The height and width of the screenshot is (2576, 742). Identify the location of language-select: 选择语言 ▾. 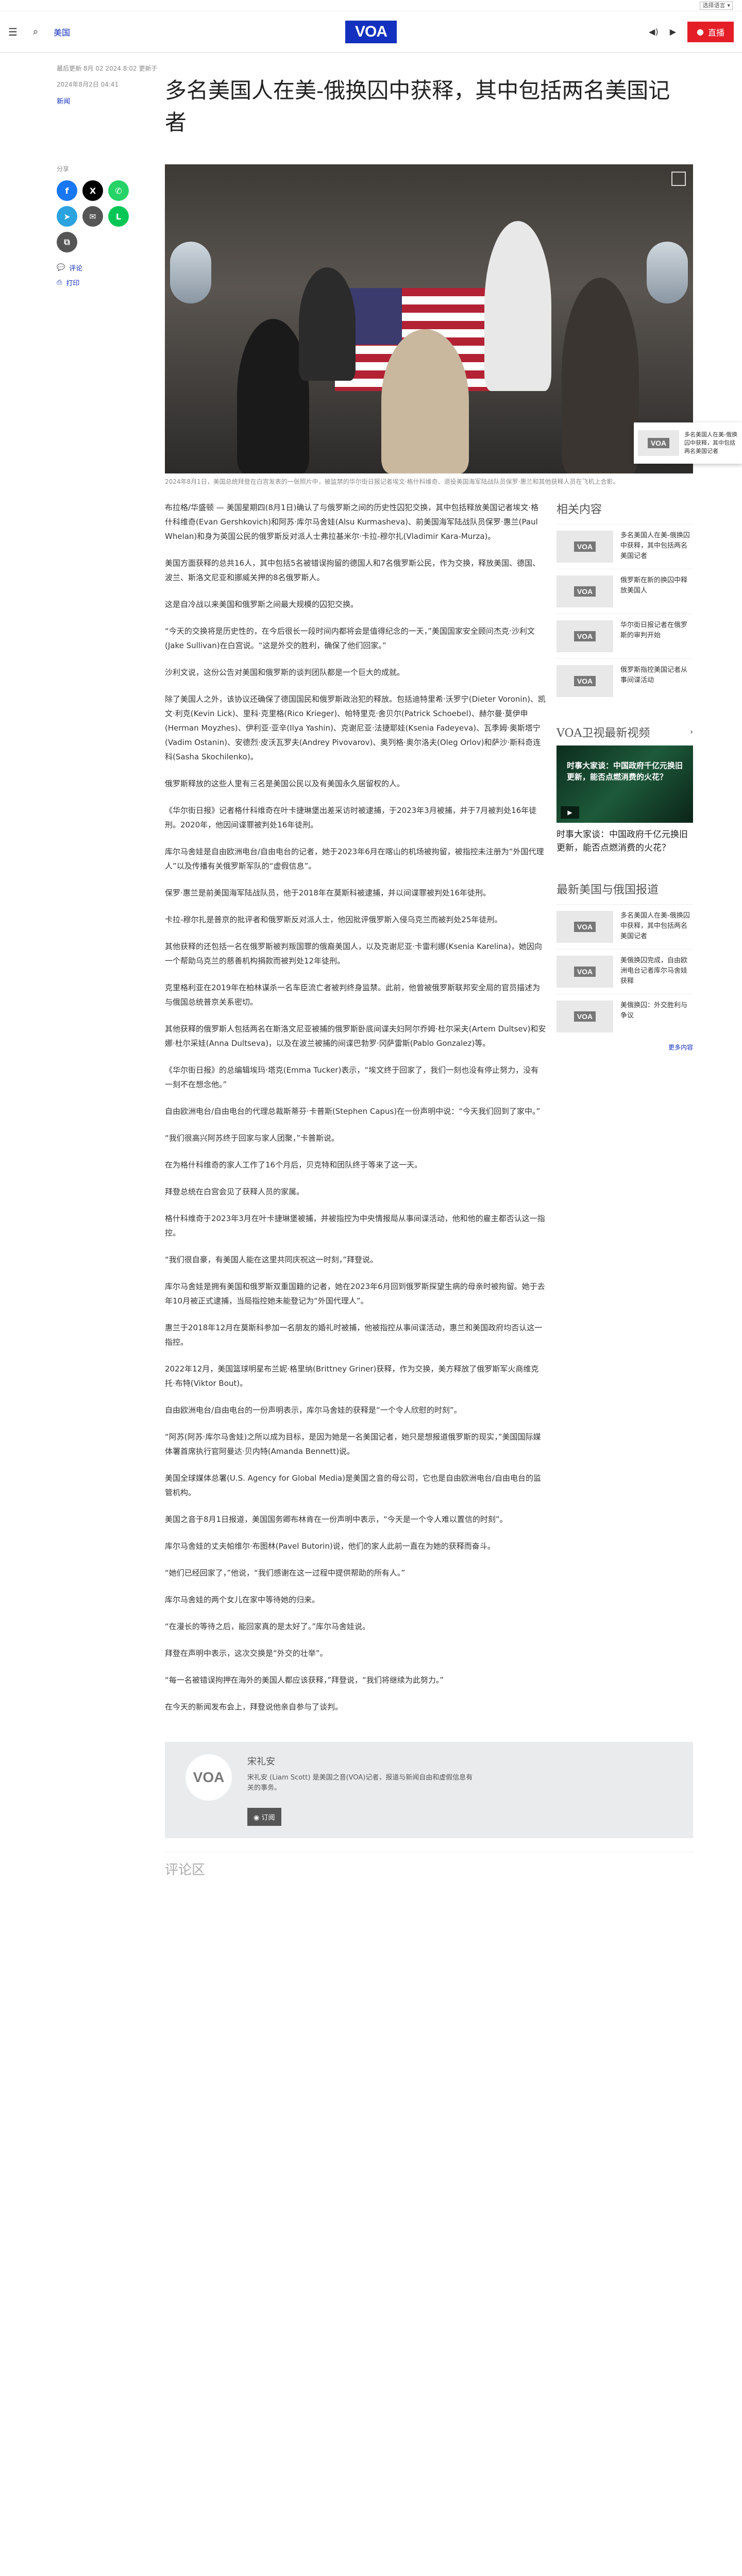
(716, 6).